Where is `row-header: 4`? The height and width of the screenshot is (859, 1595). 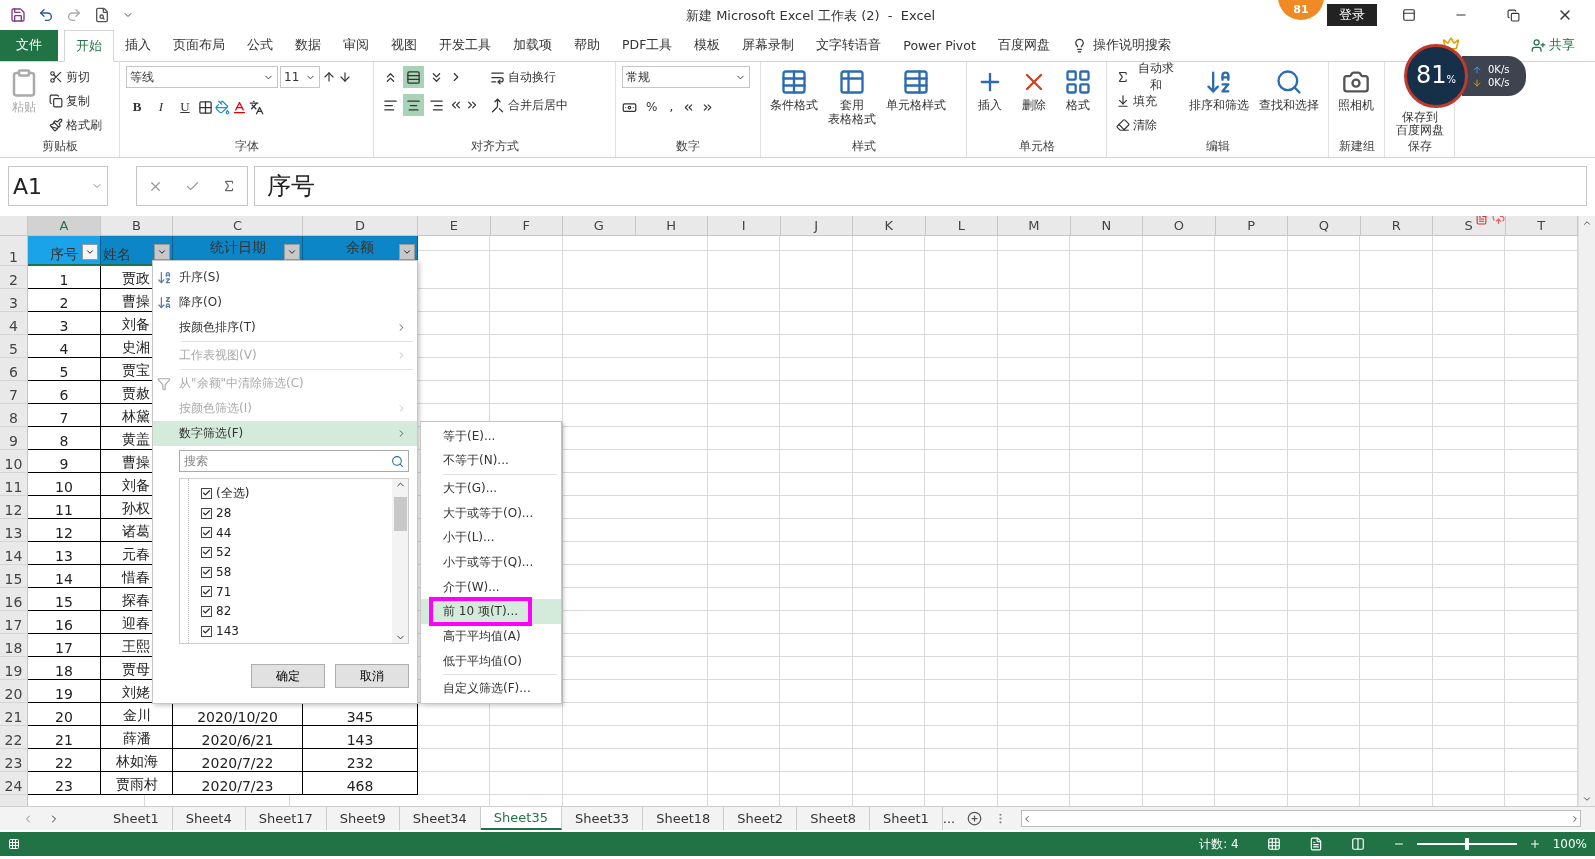
row-header: 4 is located at coordinates (14, 323).